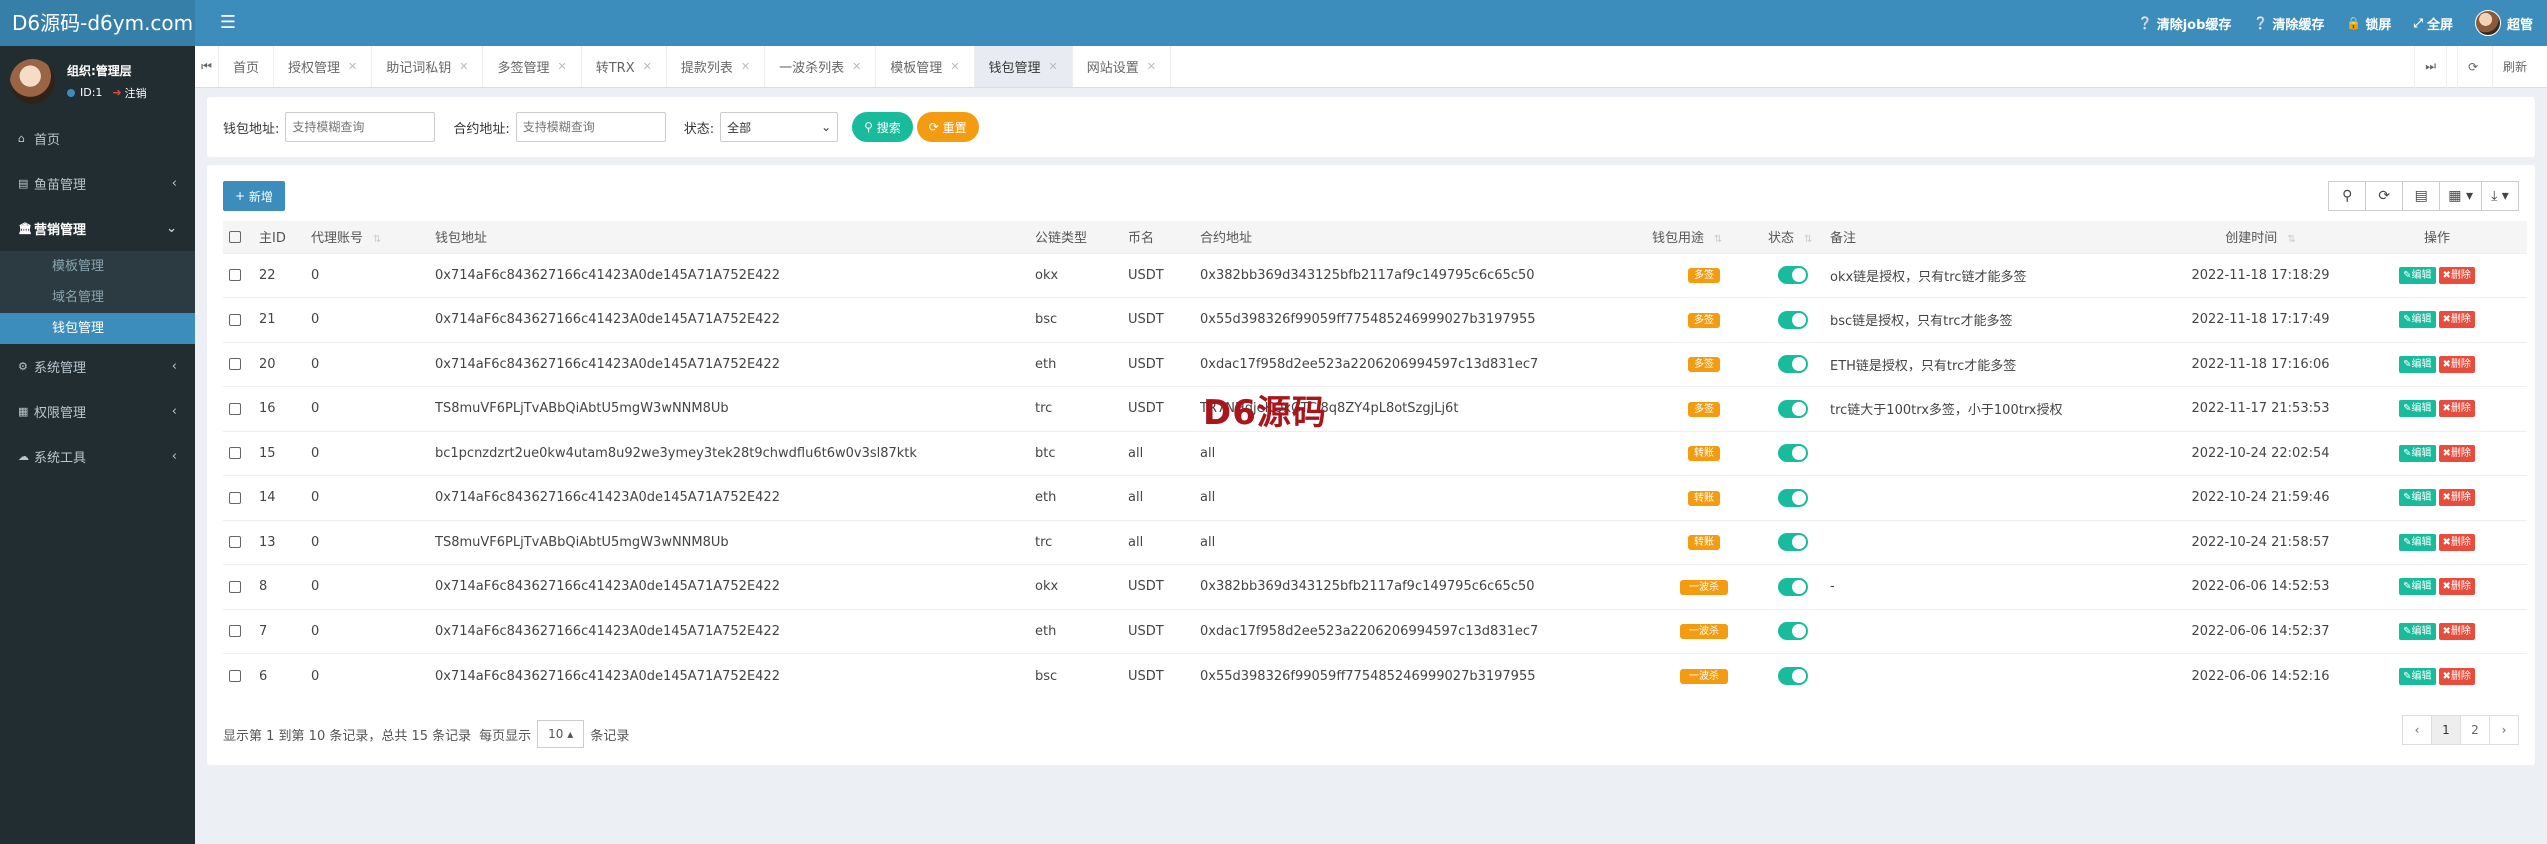 The image size is (2547, 844). I want to click on tab-auth: 授权管理 ✕, so click(323, 66).